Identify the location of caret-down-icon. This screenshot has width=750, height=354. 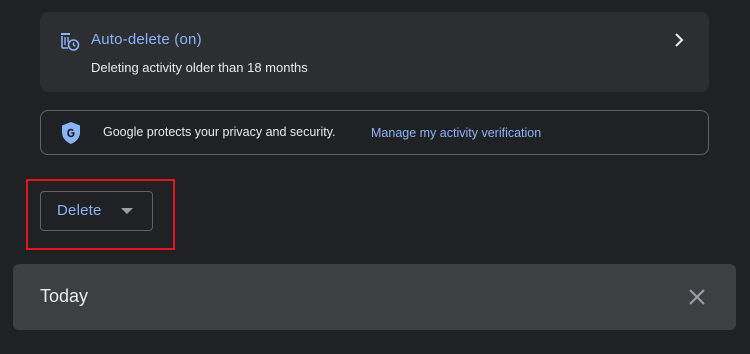
(127, 211).